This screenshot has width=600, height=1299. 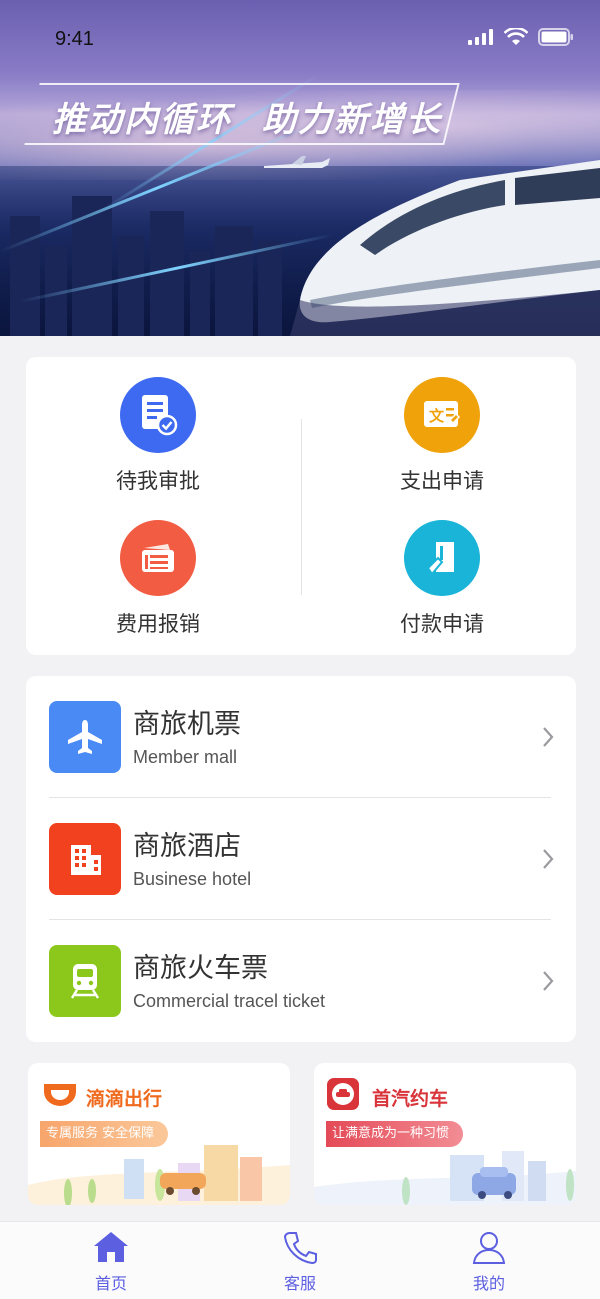 What do you see at coordinates (187, 724) in the screenshot?
I see `travel-title: 商旅机票` at bounding box center [187, 724].